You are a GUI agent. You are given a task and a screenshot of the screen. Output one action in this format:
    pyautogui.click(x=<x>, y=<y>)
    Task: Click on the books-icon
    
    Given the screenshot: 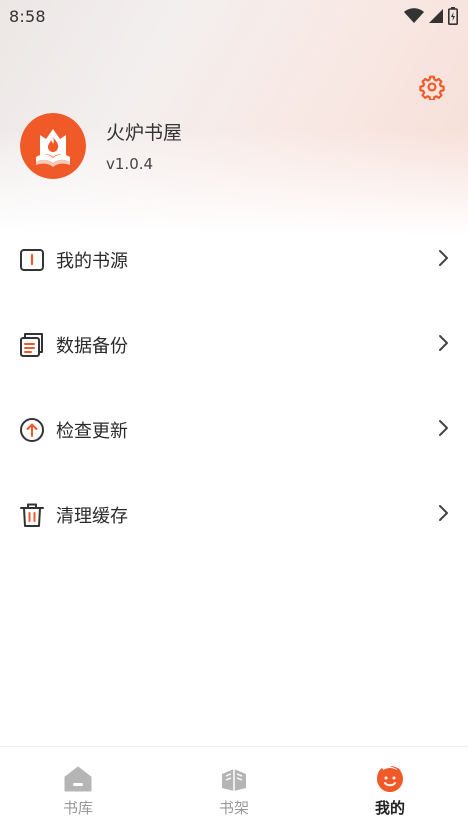 What is the action you would take?
    pyautogui.click(x=234, y=779)
    